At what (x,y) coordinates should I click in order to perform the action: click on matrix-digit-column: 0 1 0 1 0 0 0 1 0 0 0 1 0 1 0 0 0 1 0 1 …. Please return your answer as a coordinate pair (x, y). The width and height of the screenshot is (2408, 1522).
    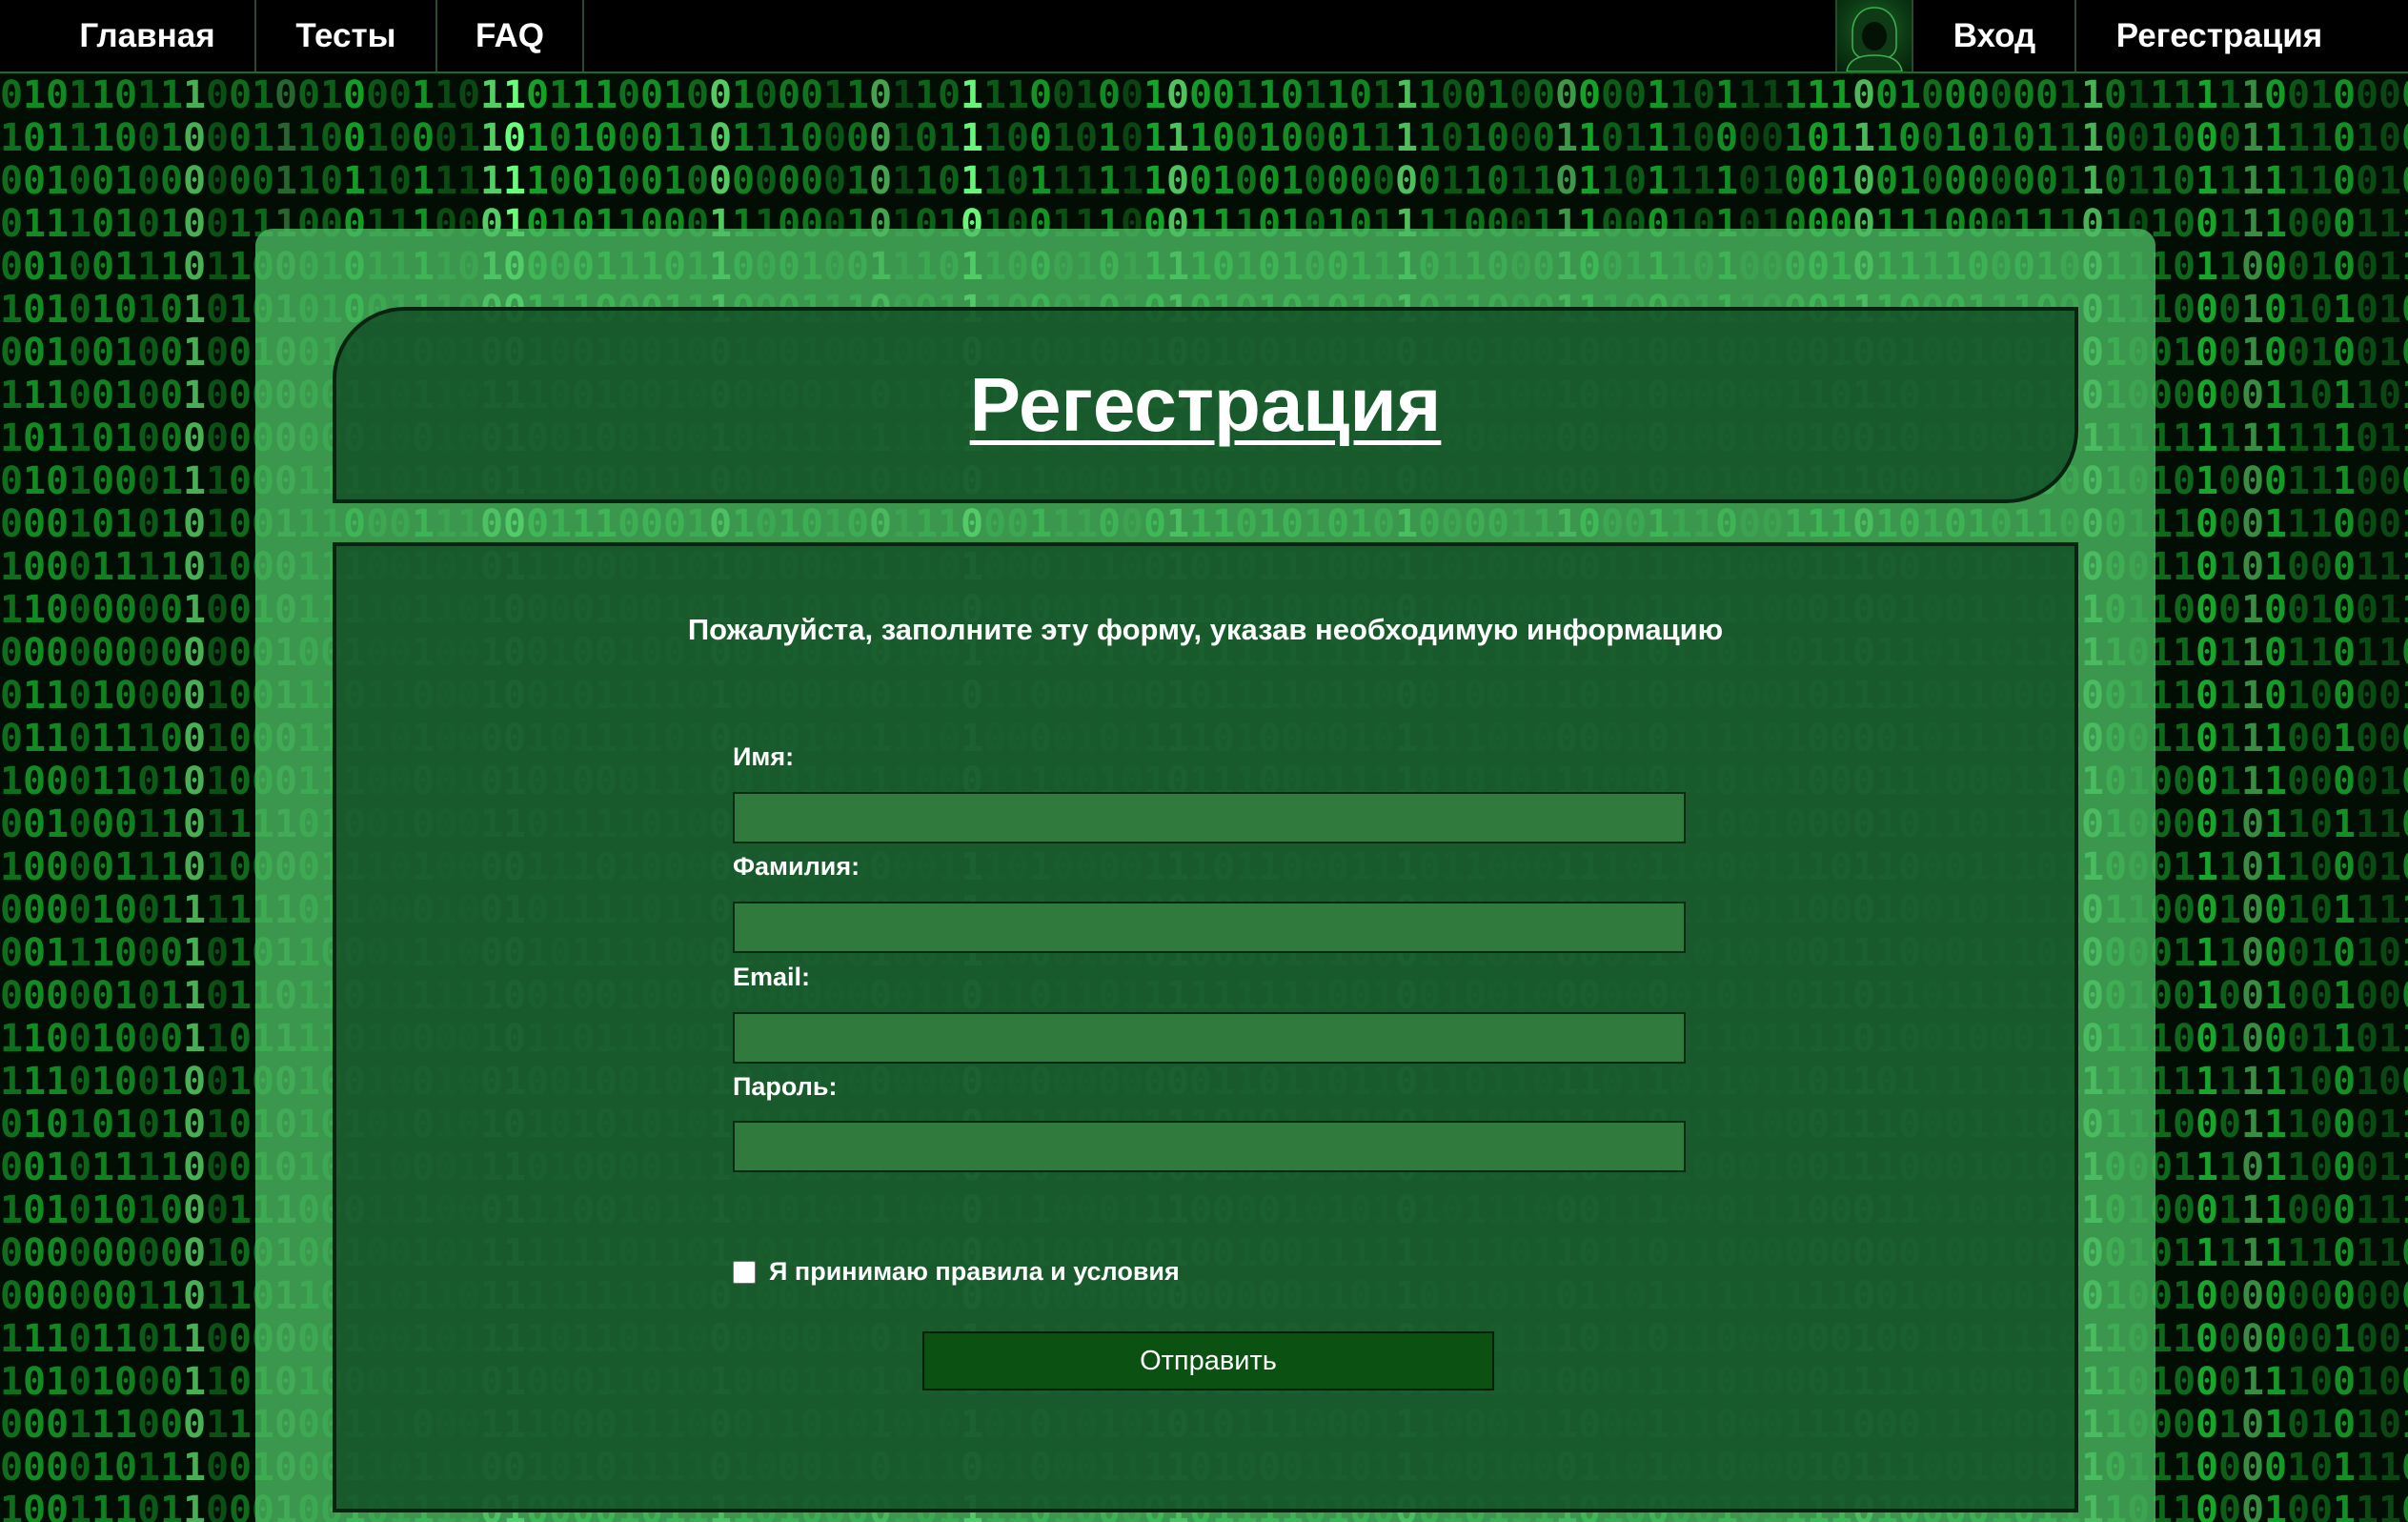
    Looking at the image, I should click on (2368, 797).